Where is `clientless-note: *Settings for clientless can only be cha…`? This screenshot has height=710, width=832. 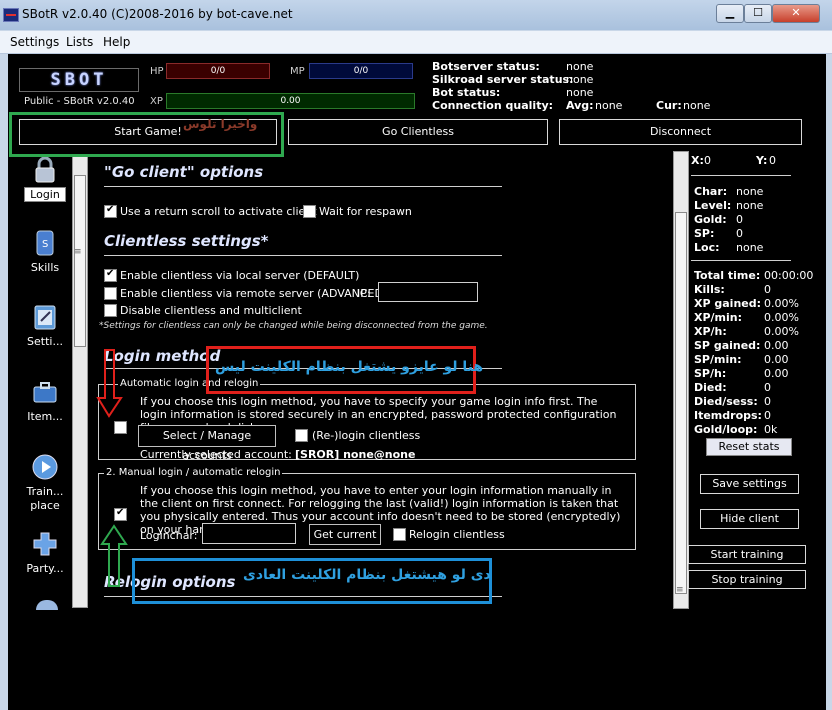
clientless-note: *Settings for clientless can only be cha… is located at coordinates (293, 326).